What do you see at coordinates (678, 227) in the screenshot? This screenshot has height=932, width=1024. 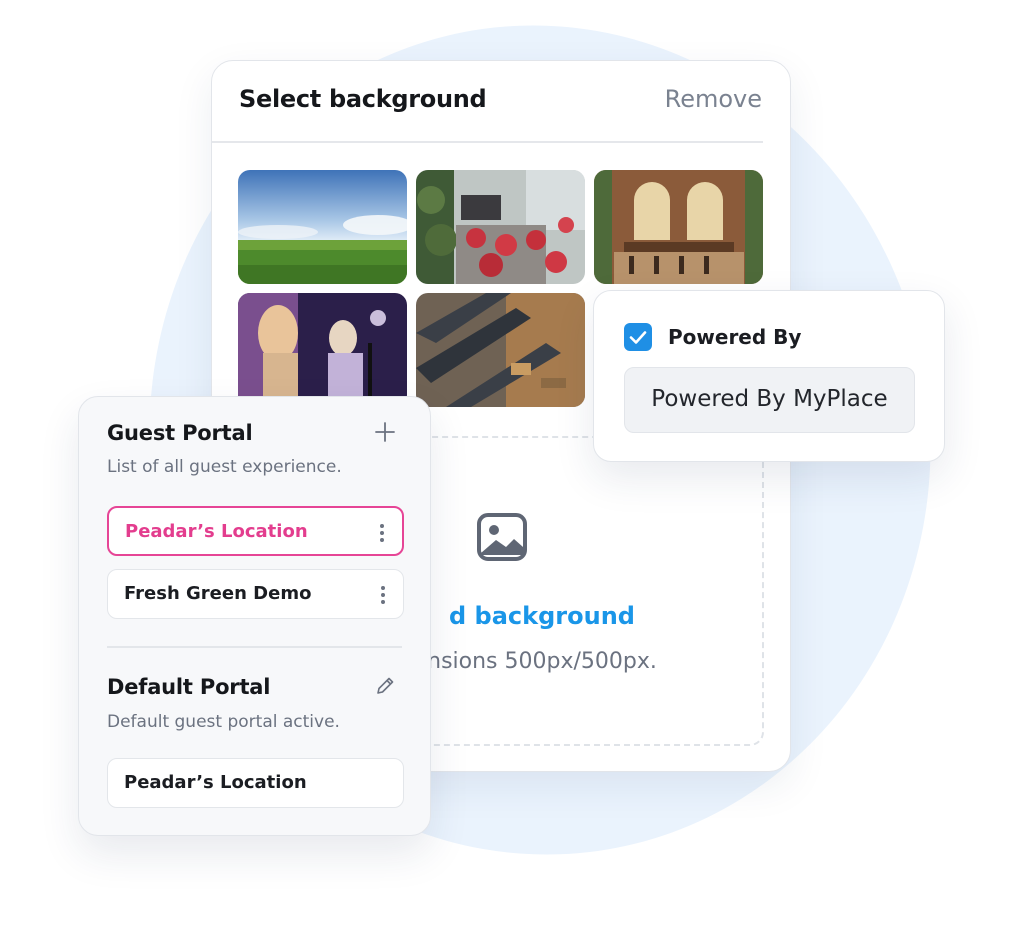 I see `background-thumbnail-restaurant-bar` at bounding box center [678, 227].